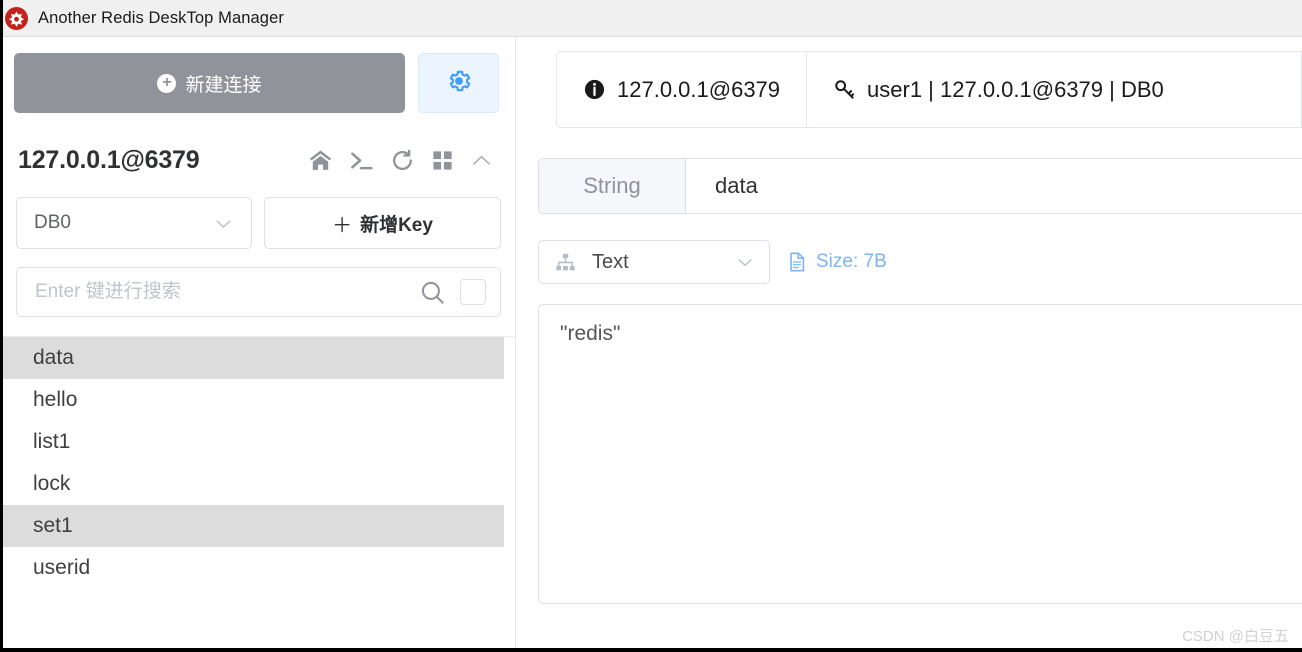  What do you see at coordinates (610, 261) in the screenshot?
I see `format-value: Text` at bounding box center [610, 261].